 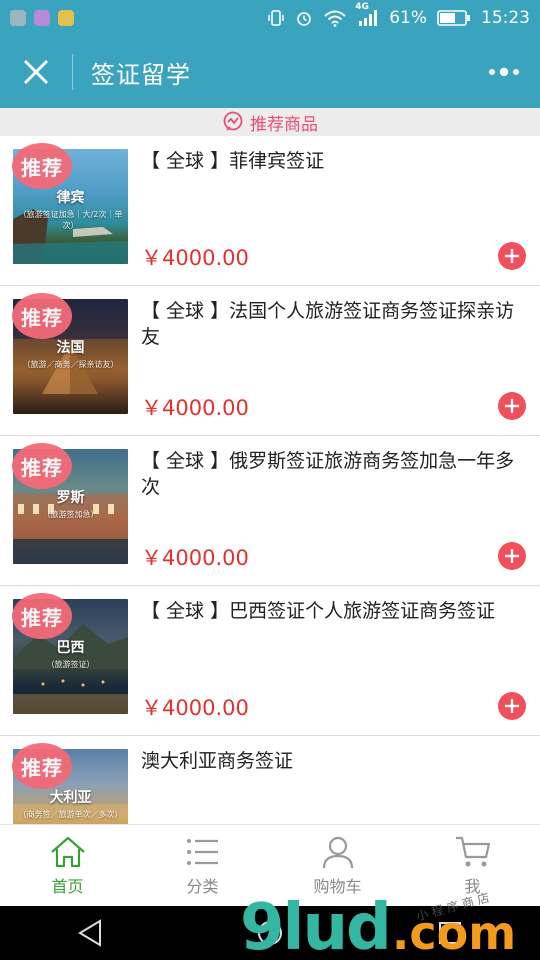 I want to click on back-button, so click(x=90, y=933).